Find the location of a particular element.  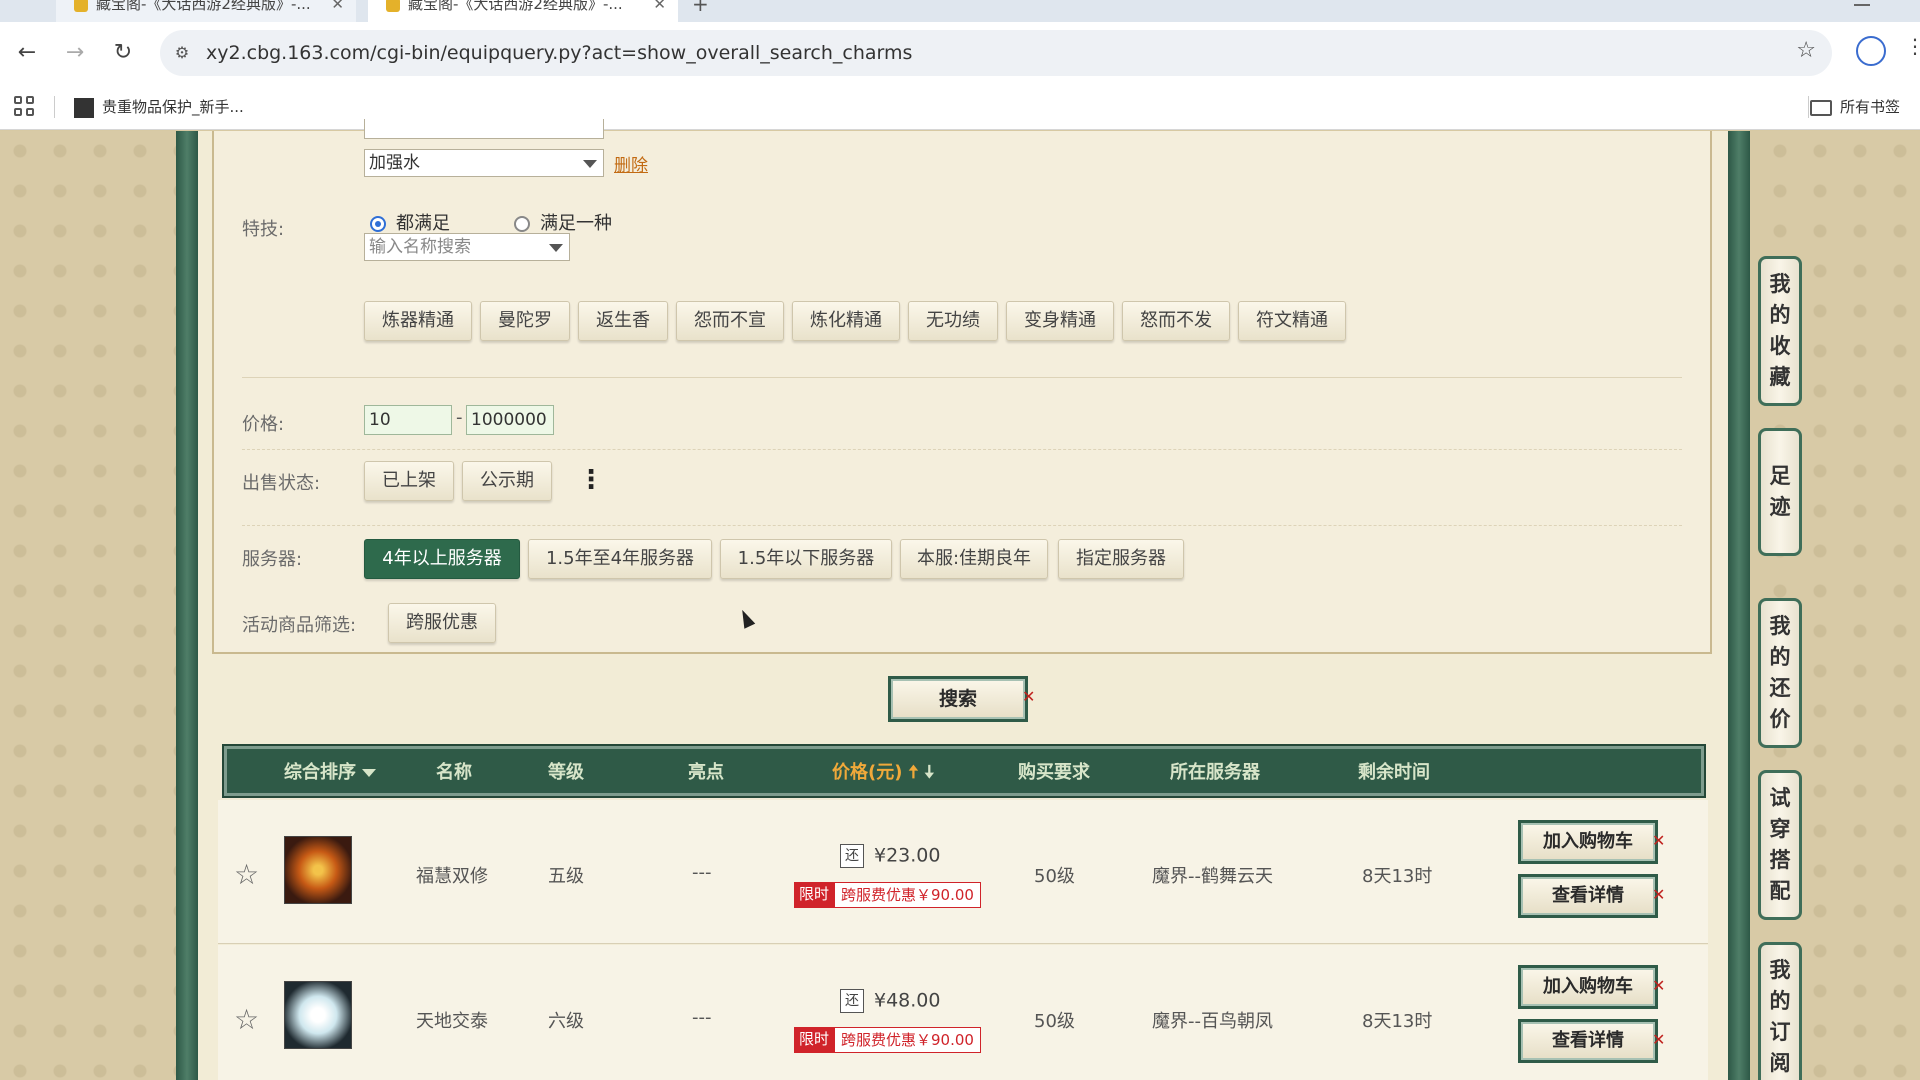

forward-arrow-icon: → is located at coordinates (75, 53).